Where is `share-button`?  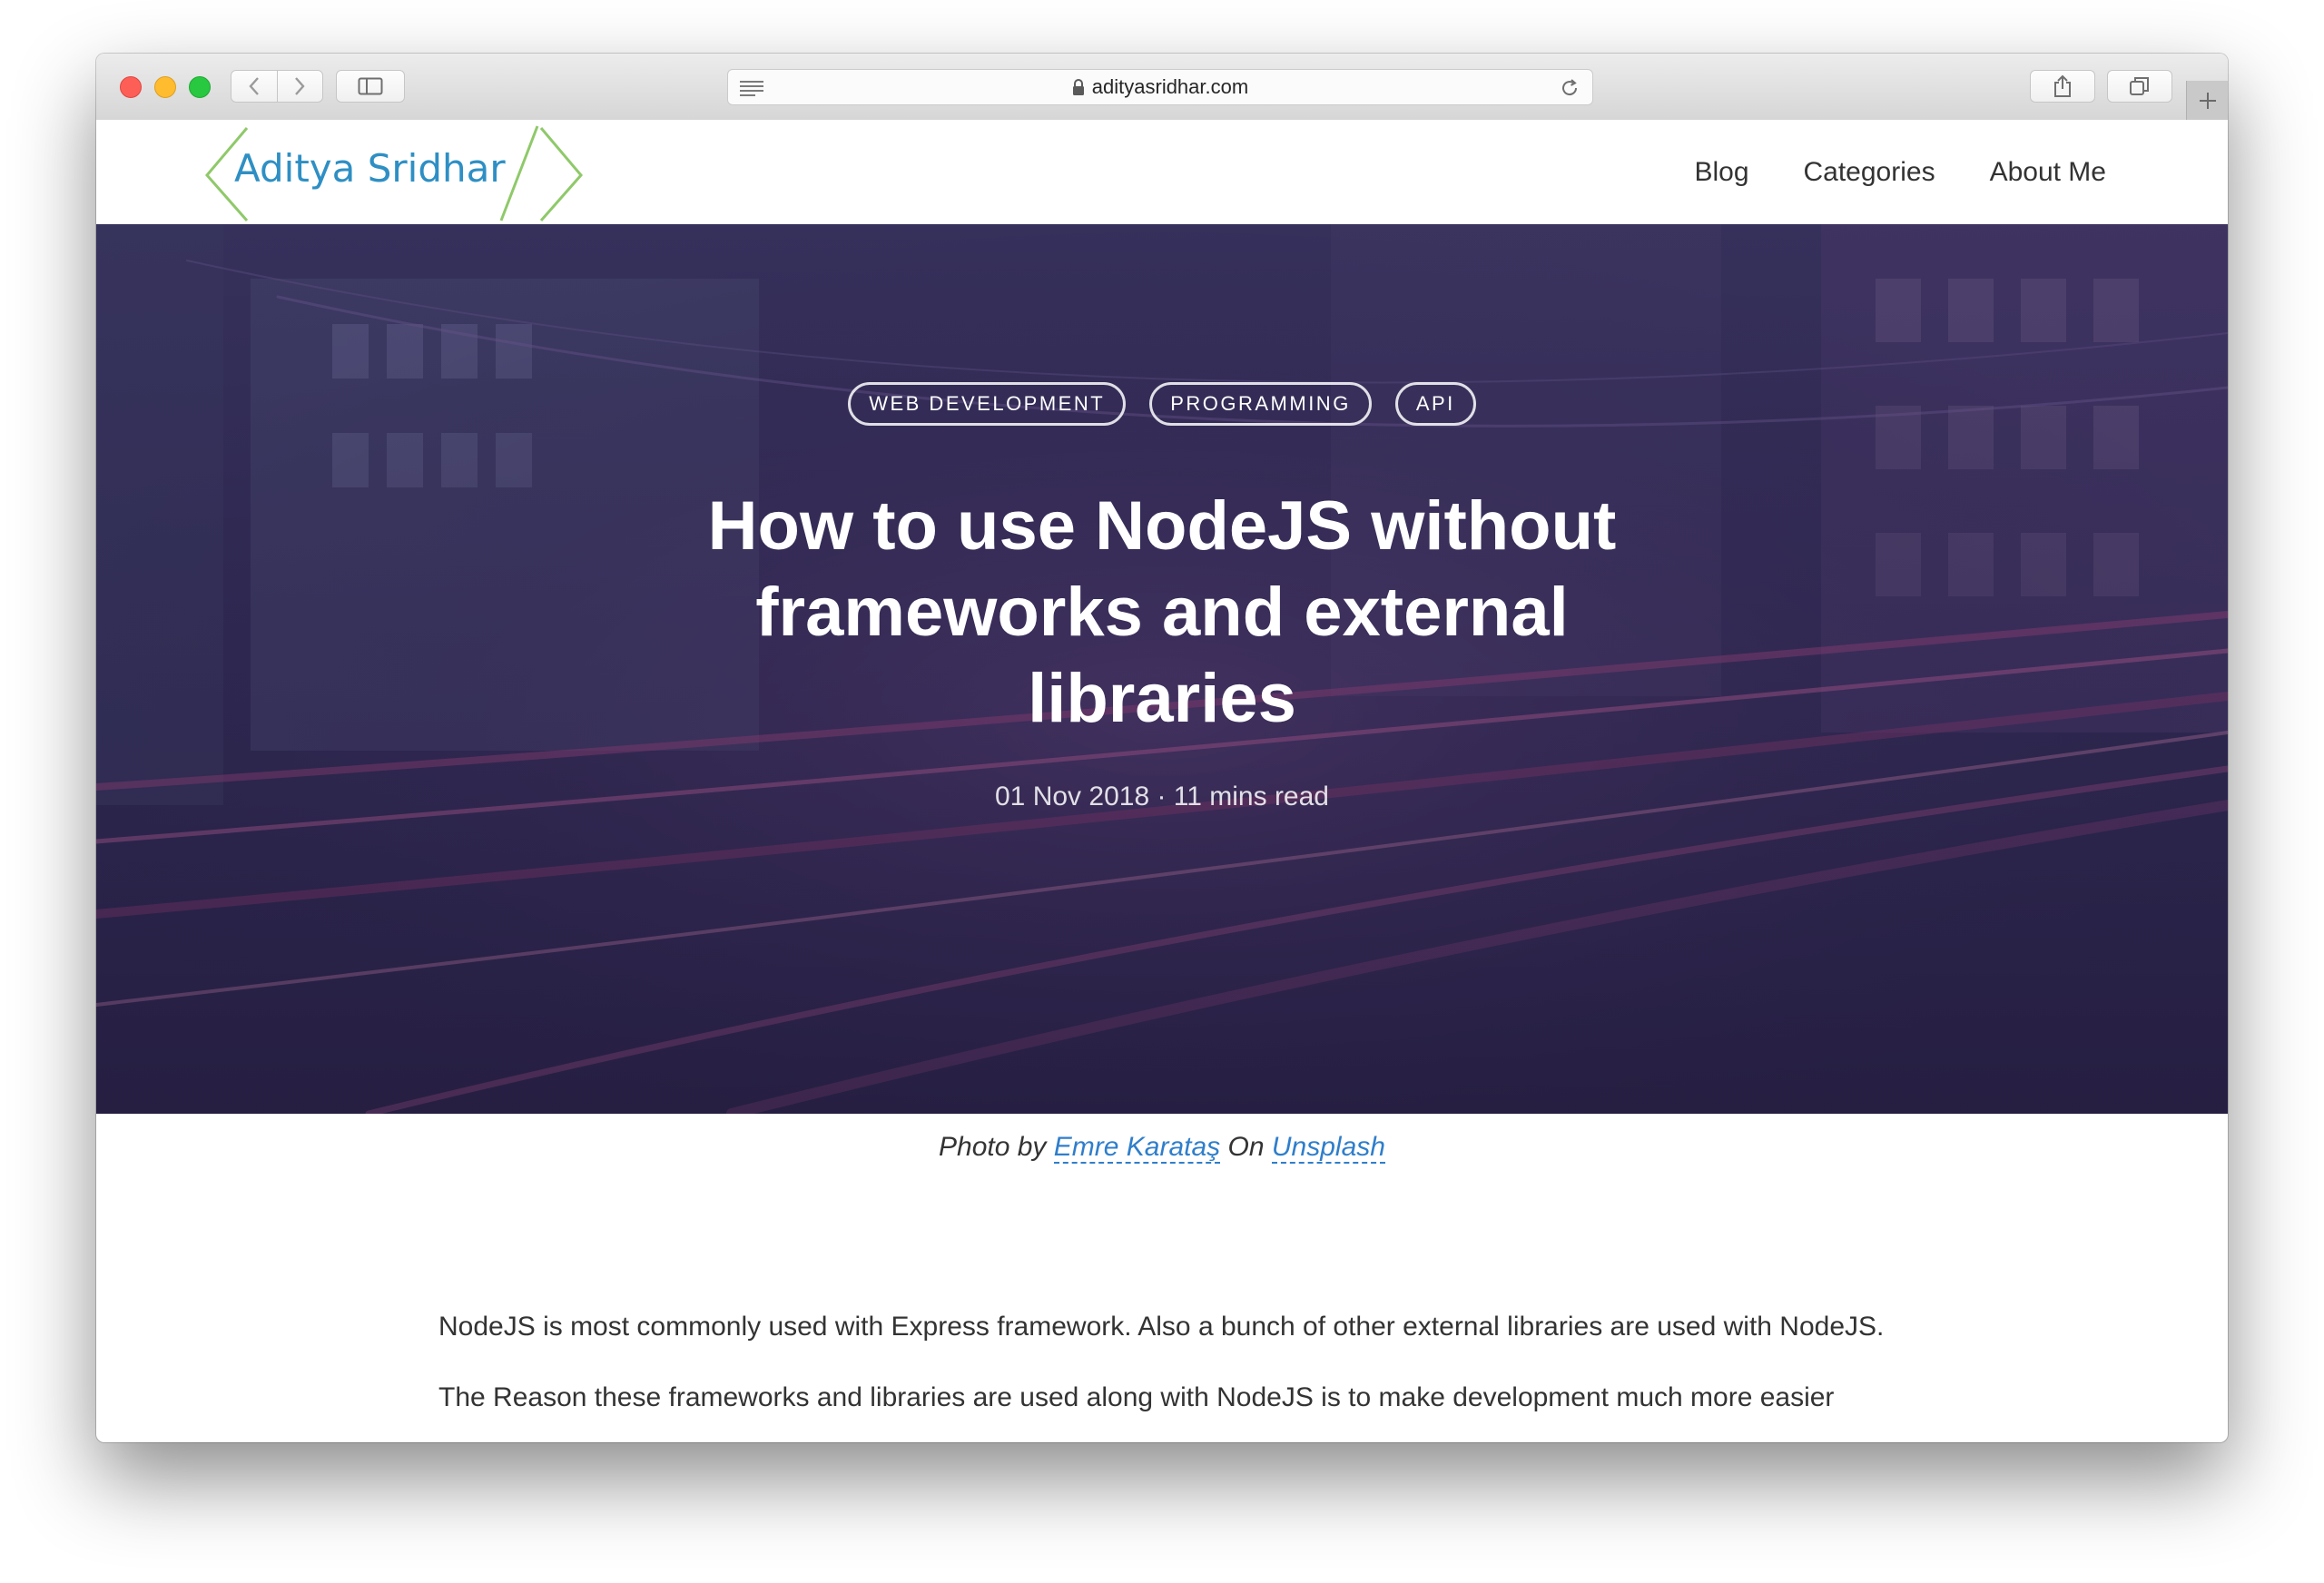
share-button is located at coordinates (2062, 86).